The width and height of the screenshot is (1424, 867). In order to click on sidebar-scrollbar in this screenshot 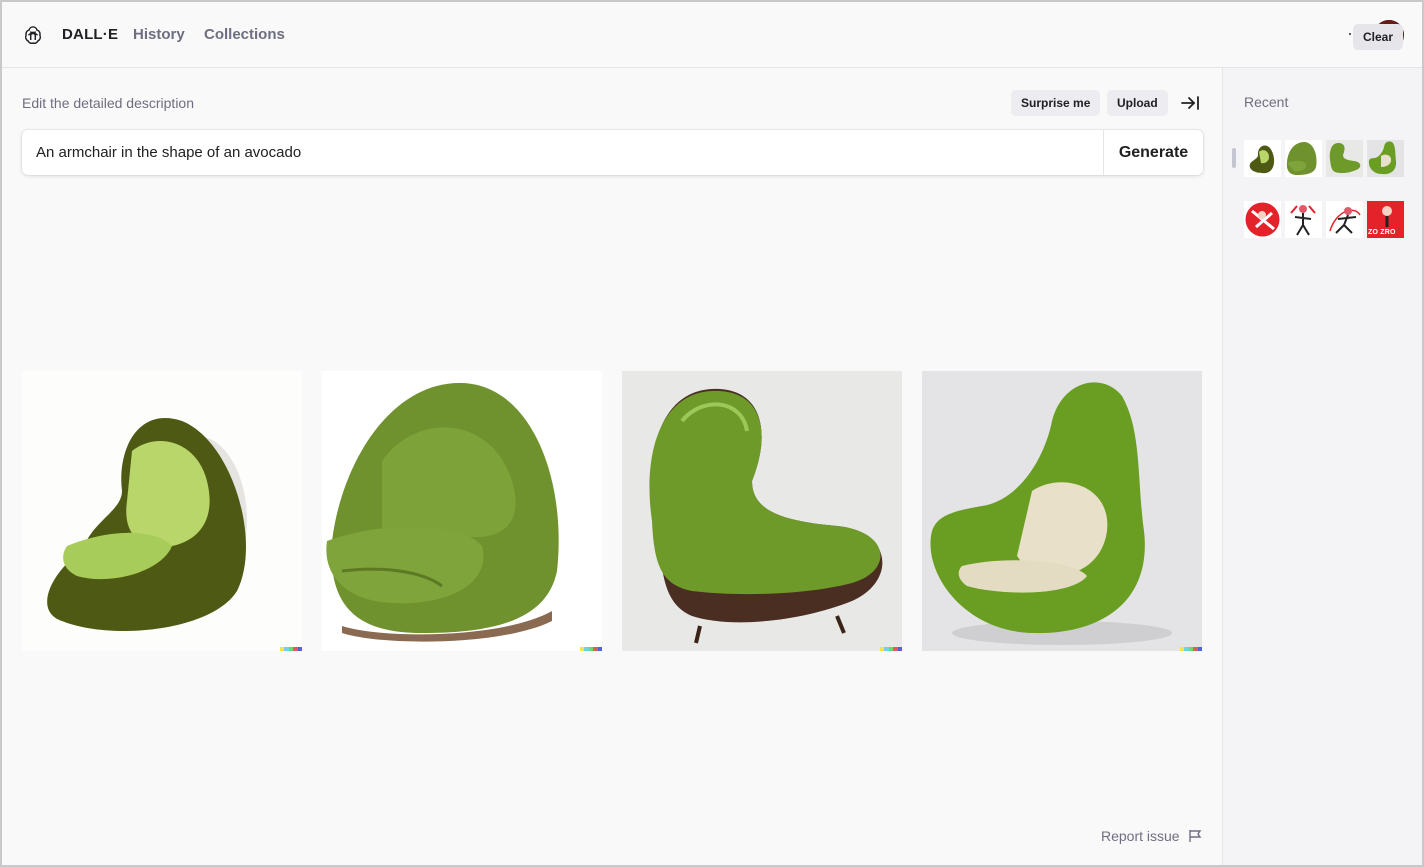, I will do `click(1234, 158)`.